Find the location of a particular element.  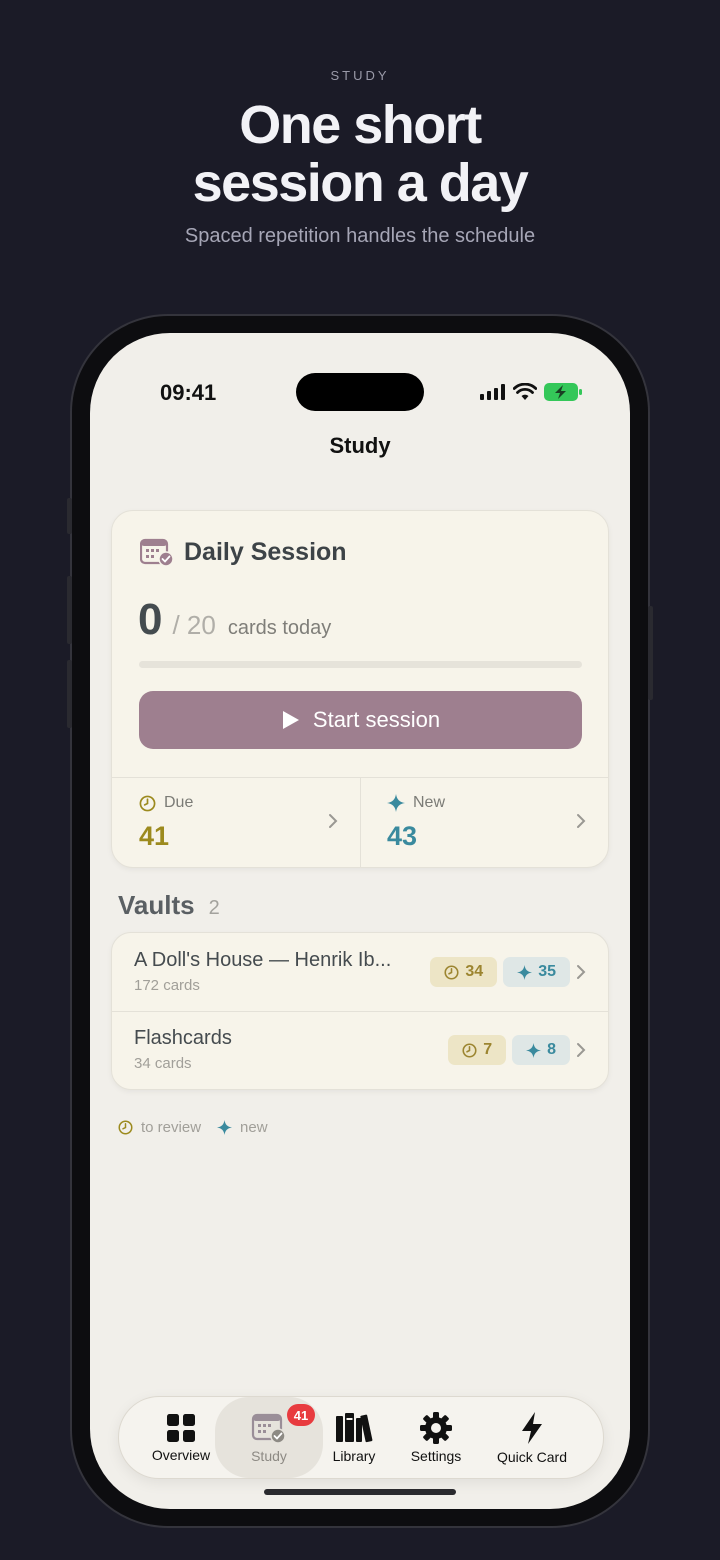

new-badge-count: 35 is located at coordinates (547, 971).